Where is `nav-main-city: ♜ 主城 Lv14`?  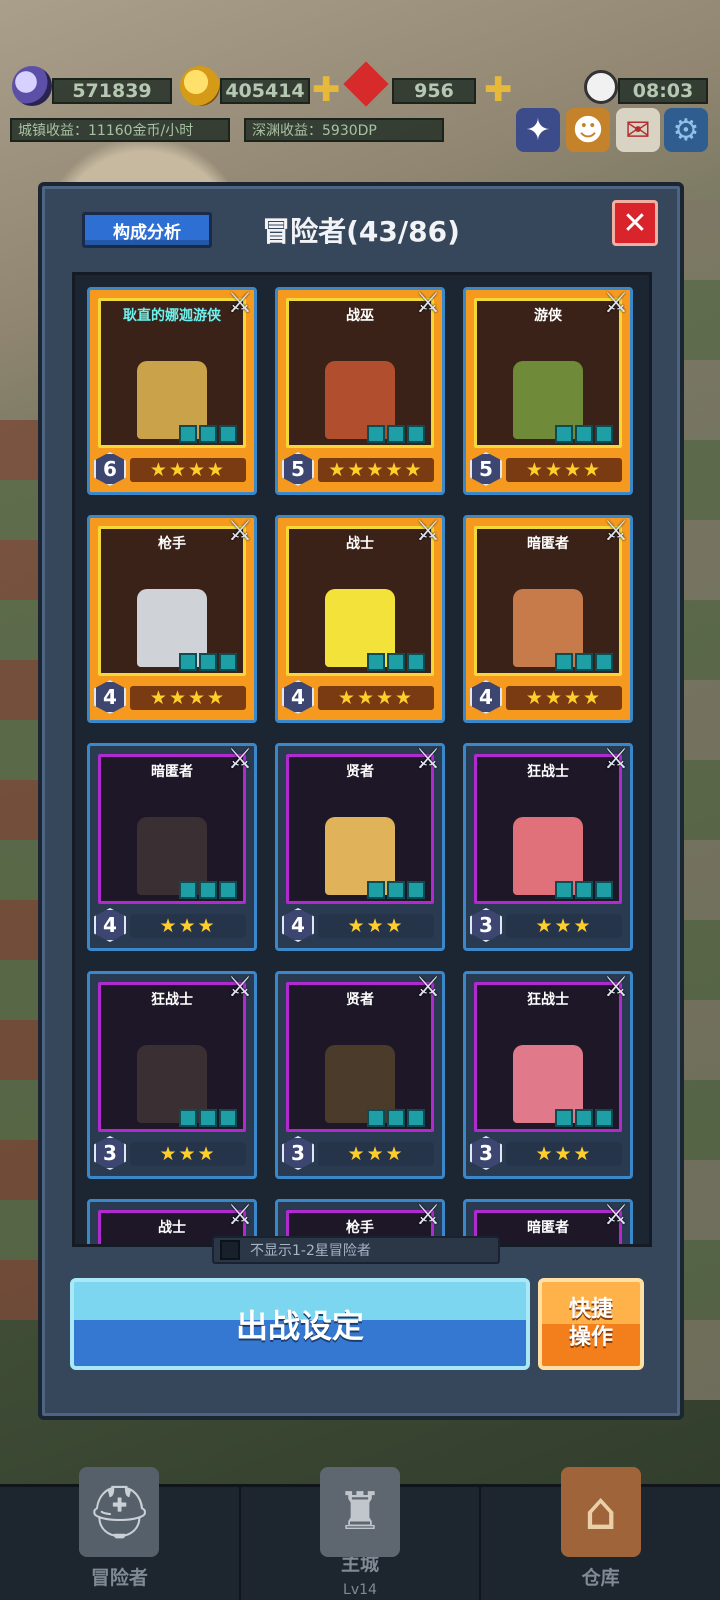
nav-main-city: ♜ 主城 Lv14 is located at coordinates (361, 1533).